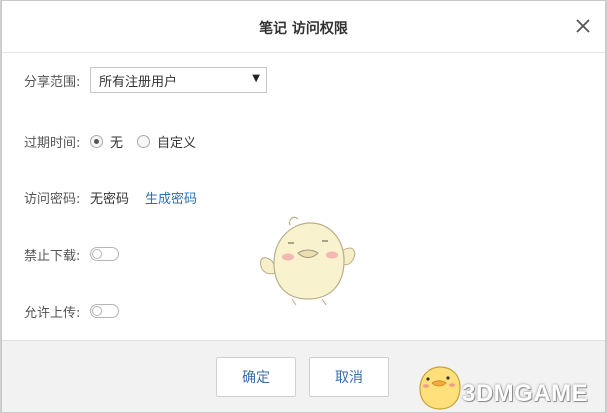 This screenshot has width=607, height=413. I want to click on radio-unselected-icon, so click(144, 141).